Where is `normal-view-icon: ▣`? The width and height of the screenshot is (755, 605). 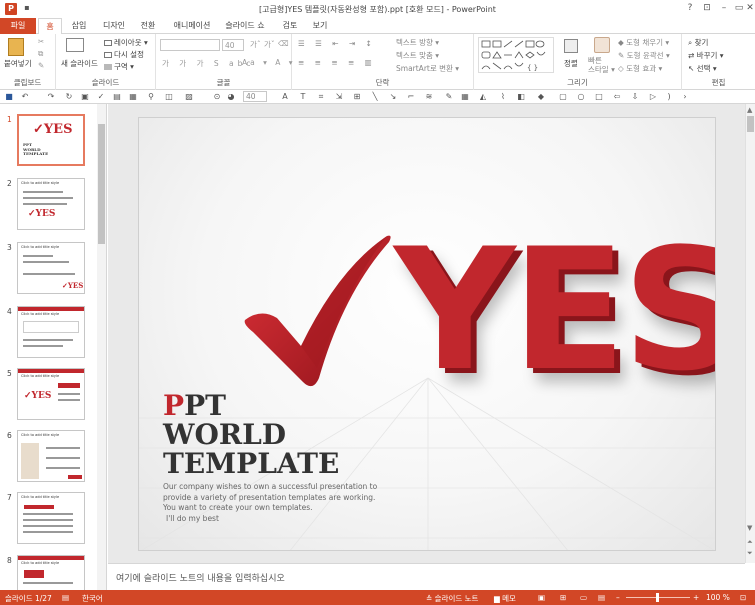 normal-view-icon: ▣ is located at coordinates (541, 597).